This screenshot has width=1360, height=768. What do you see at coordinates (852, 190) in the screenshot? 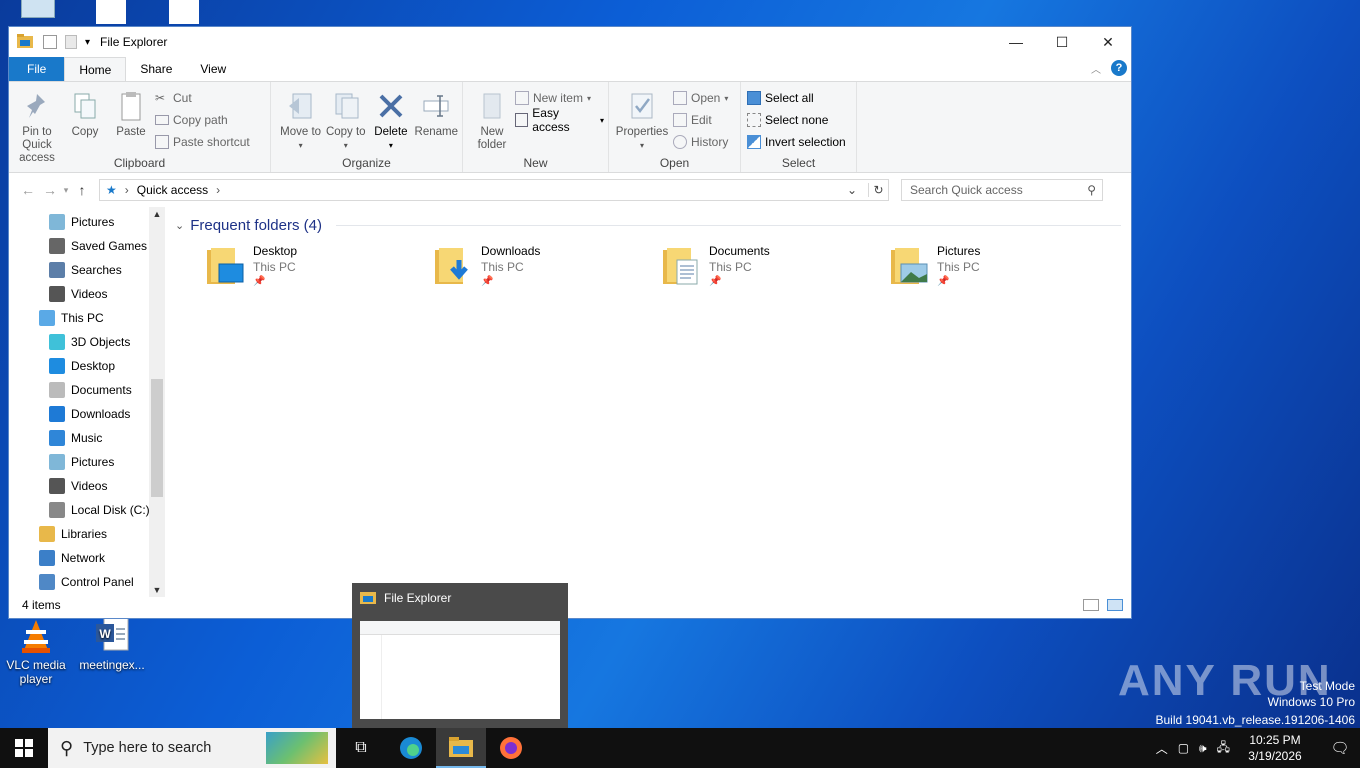
I see `address-dropdown-icon: ⌄` at bounding box center [852, 190].